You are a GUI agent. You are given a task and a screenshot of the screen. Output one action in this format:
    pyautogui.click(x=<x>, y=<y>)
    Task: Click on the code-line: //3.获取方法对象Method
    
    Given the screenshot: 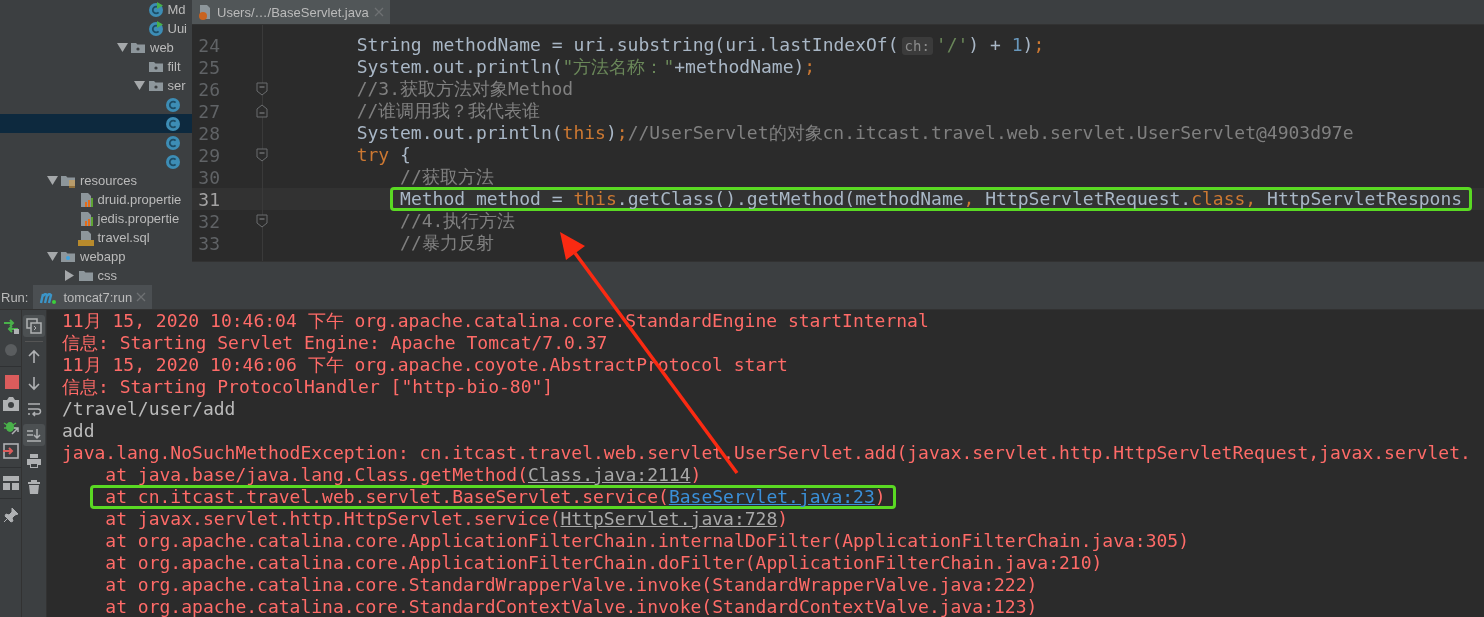 What is the action you would take?
    pyautogui.click(x=465, y=89)
    